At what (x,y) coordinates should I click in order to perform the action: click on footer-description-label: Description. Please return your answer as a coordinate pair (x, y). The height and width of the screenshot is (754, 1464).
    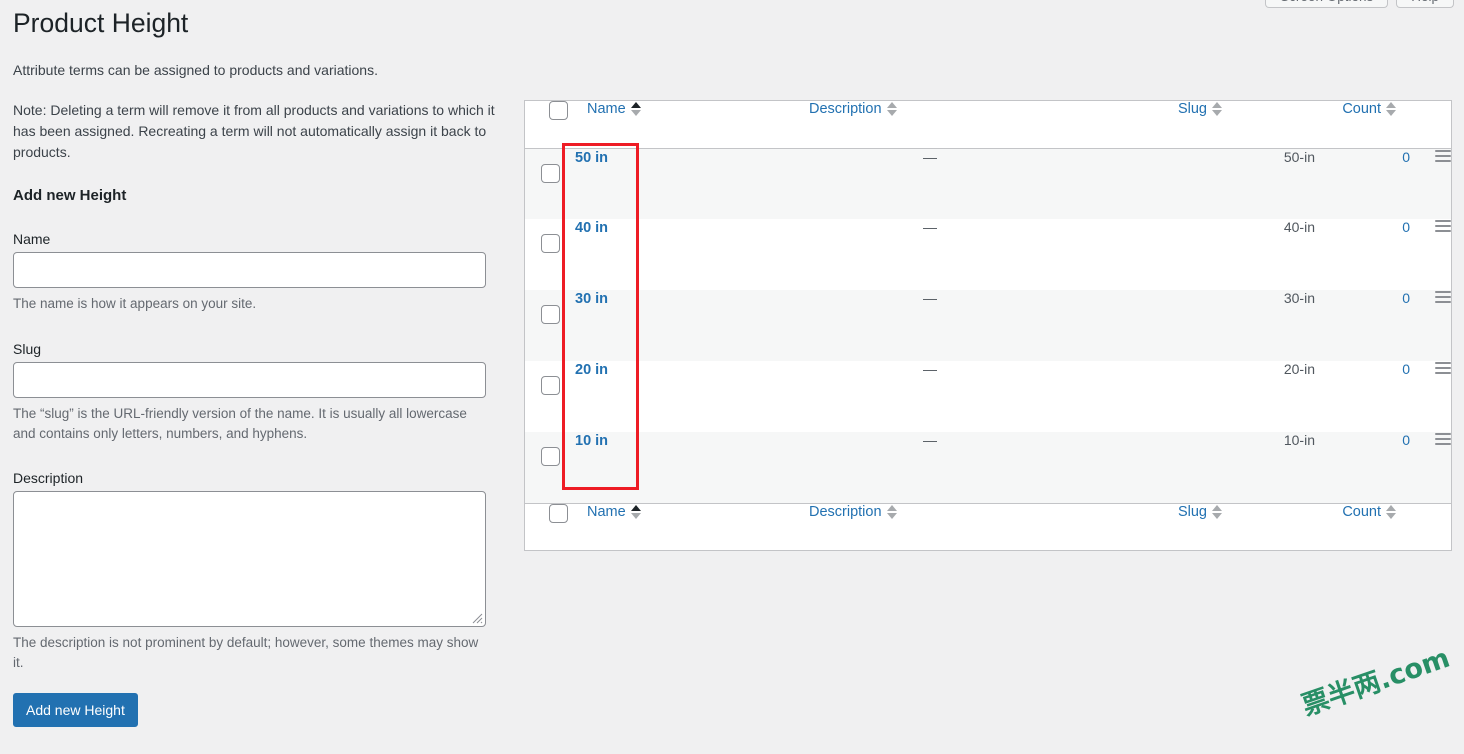
    Looking at the image, I should click on (845, 511).